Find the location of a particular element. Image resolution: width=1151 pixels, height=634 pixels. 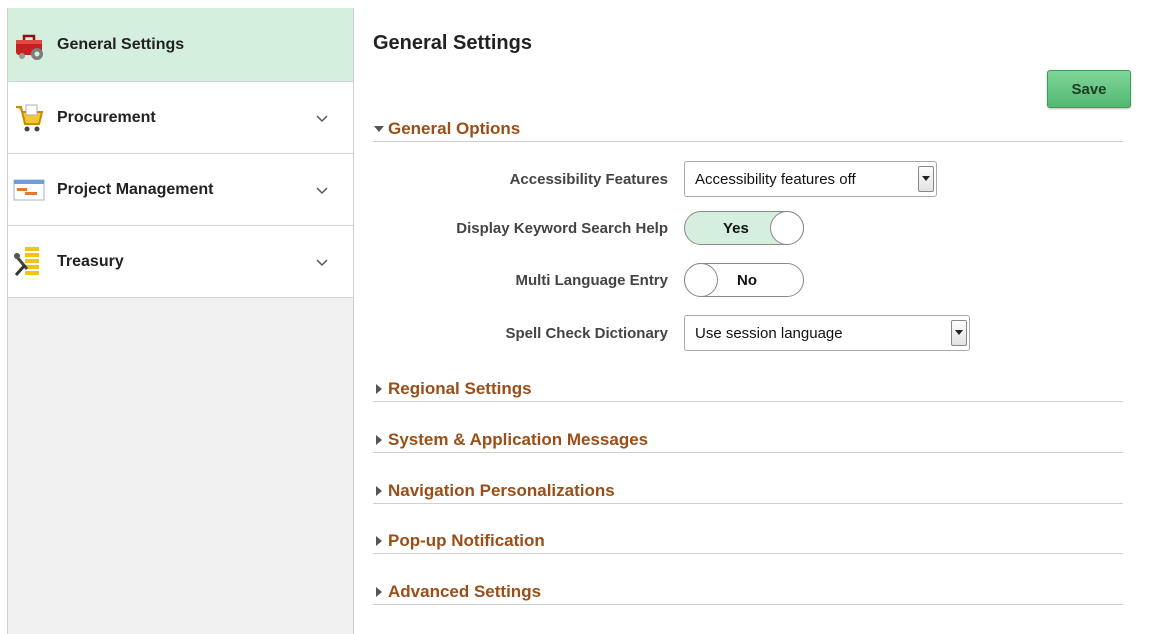

section-advanced-settings: Advanced Settings is located at coordinates (748, 592).